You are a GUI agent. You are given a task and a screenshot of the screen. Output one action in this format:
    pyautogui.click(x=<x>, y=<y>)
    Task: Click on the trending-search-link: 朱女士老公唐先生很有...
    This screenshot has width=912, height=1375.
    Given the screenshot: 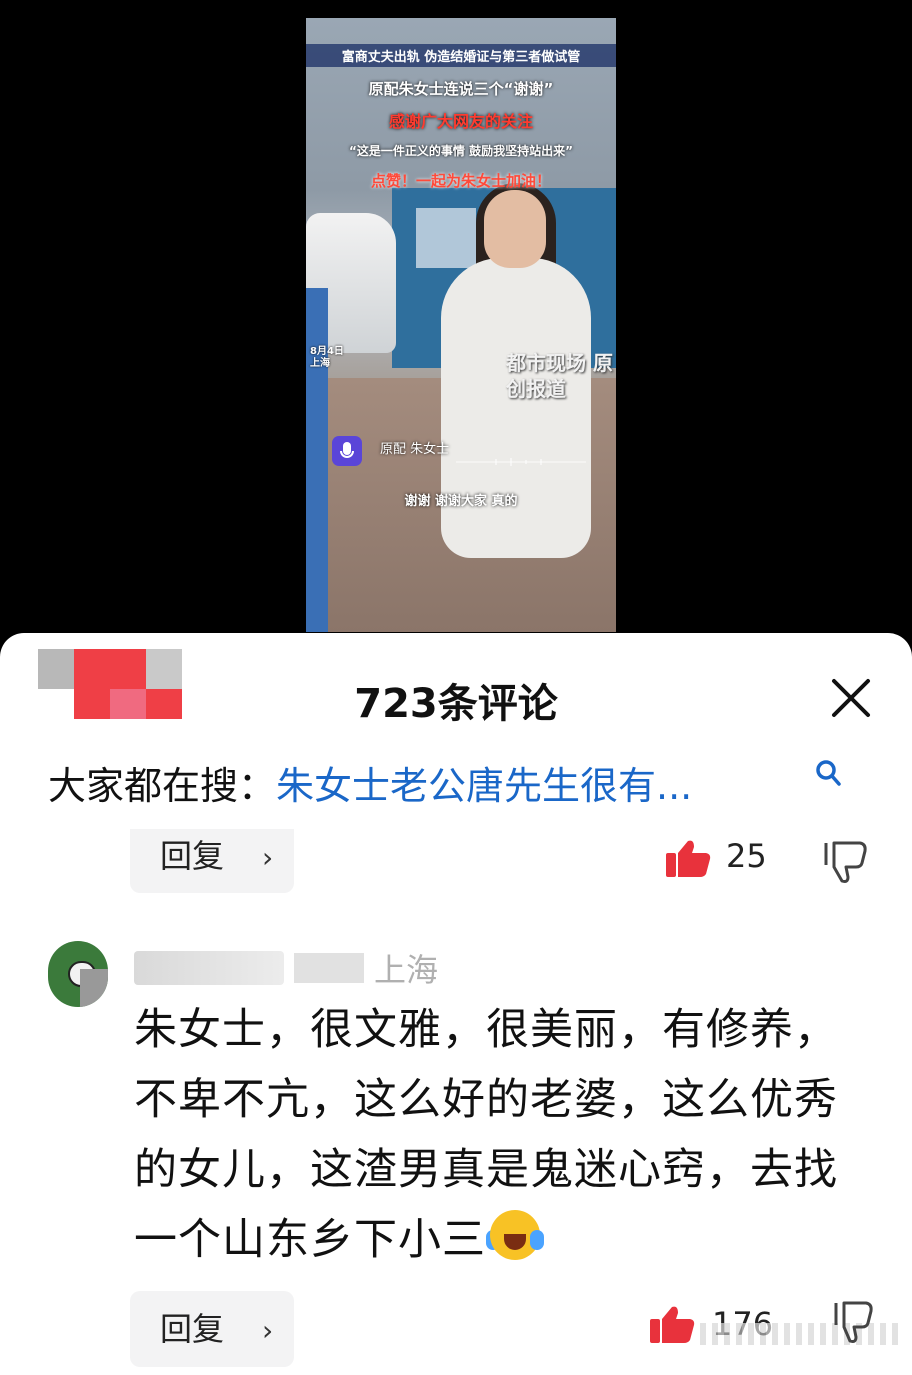 What is the action you would take?
    pyautogui.click(x=484, y=786)
    